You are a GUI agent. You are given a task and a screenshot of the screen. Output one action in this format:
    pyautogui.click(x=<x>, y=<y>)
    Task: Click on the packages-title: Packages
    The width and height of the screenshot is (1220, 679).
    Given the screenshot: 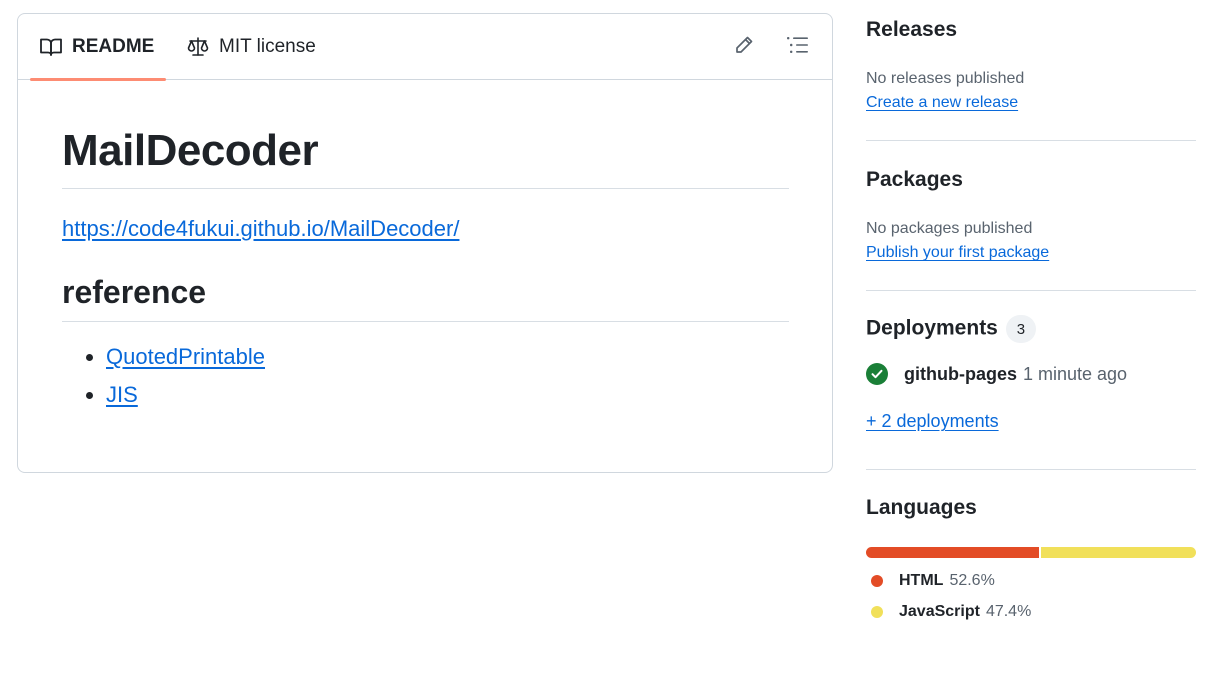 What is the action you would take?
    pyautogui.click(x=1031, y=180)
    